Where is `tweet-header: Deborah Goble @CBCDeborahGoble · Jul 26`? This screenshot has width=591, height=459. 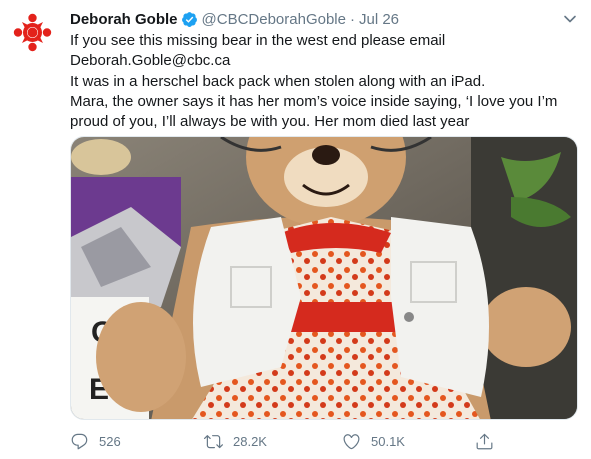 tweet-header: Deborah Goble @CBCDeborahGoble · Jul 26 is located at coordinates (234, 19).